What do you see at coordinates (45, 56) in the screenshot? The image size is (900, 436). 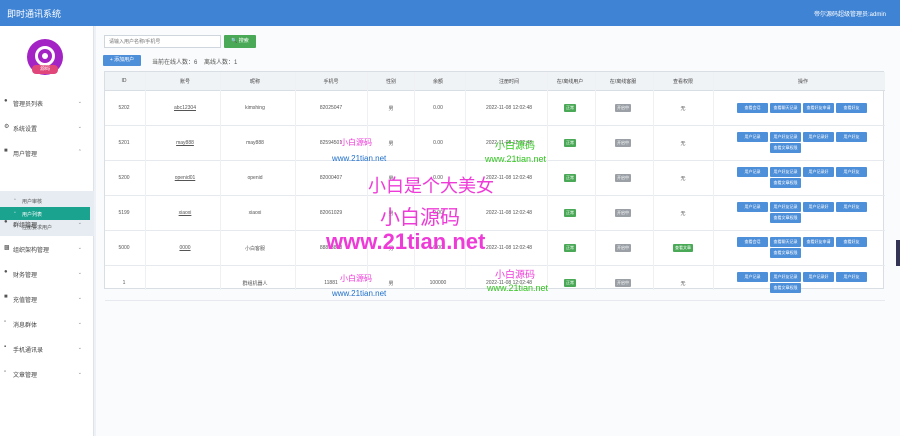 I see `logo-ring-icon` at bounding box center [45, 56].